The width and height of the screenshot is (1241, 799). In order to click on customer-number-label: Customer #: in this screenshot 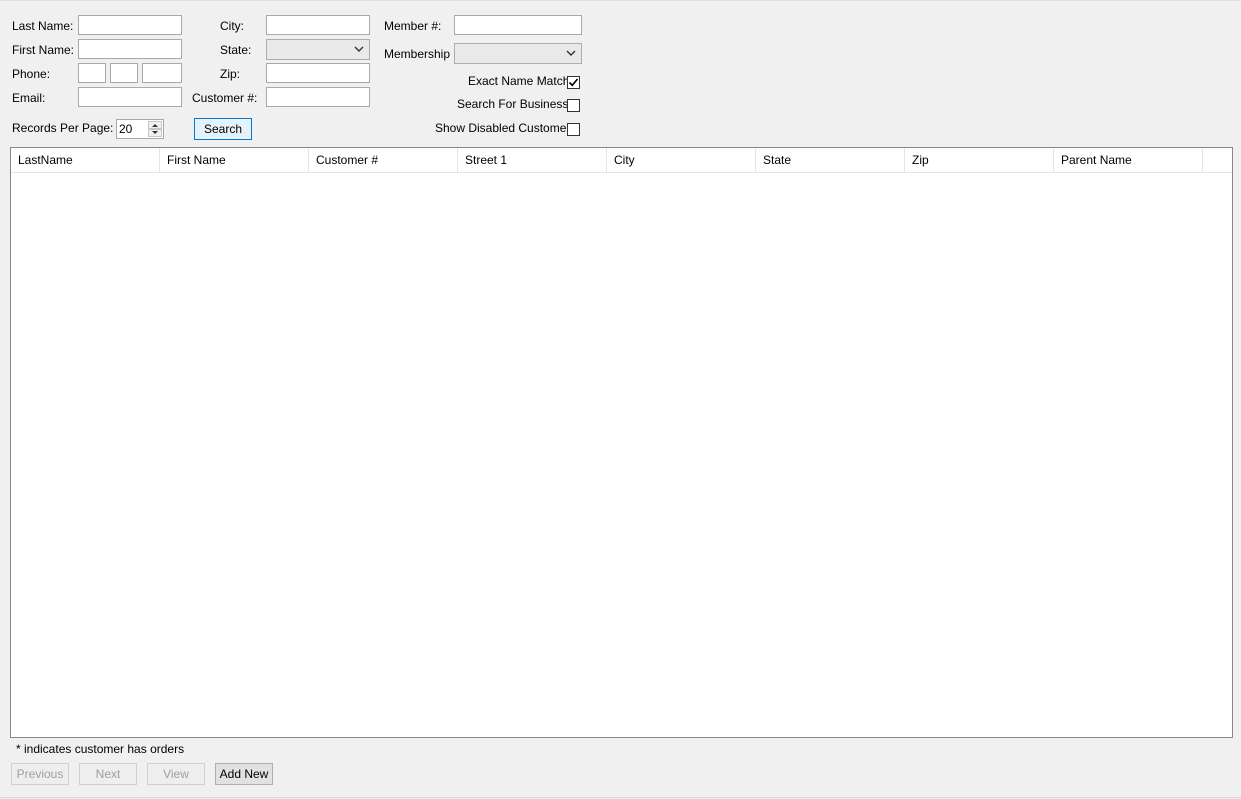, I will do `click(225, 98)`.